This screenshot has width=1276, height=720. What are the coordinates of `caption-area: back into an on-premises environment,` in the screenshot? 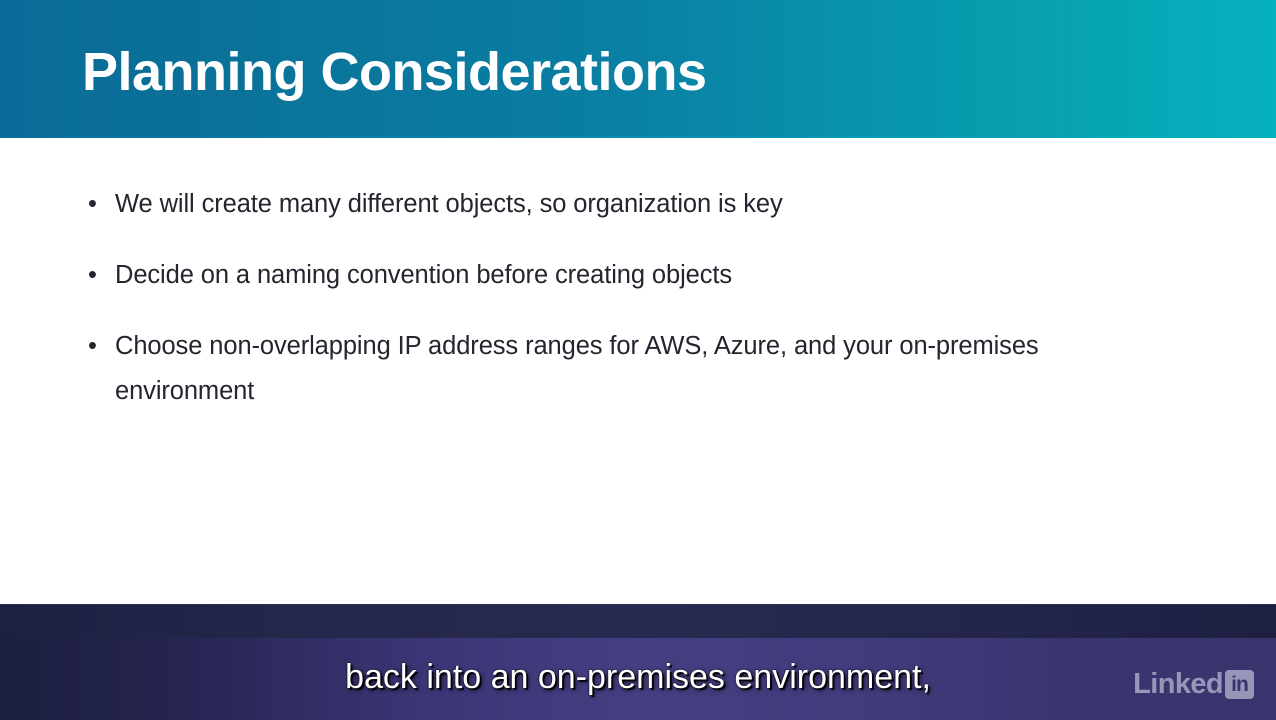 It's located at (638, 679).